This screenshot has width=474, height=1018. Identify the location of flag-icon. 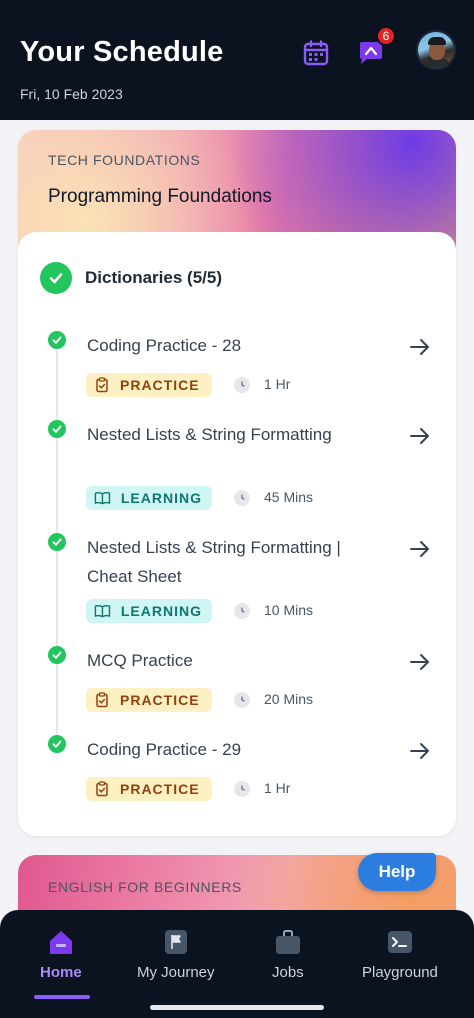
(176, 942).